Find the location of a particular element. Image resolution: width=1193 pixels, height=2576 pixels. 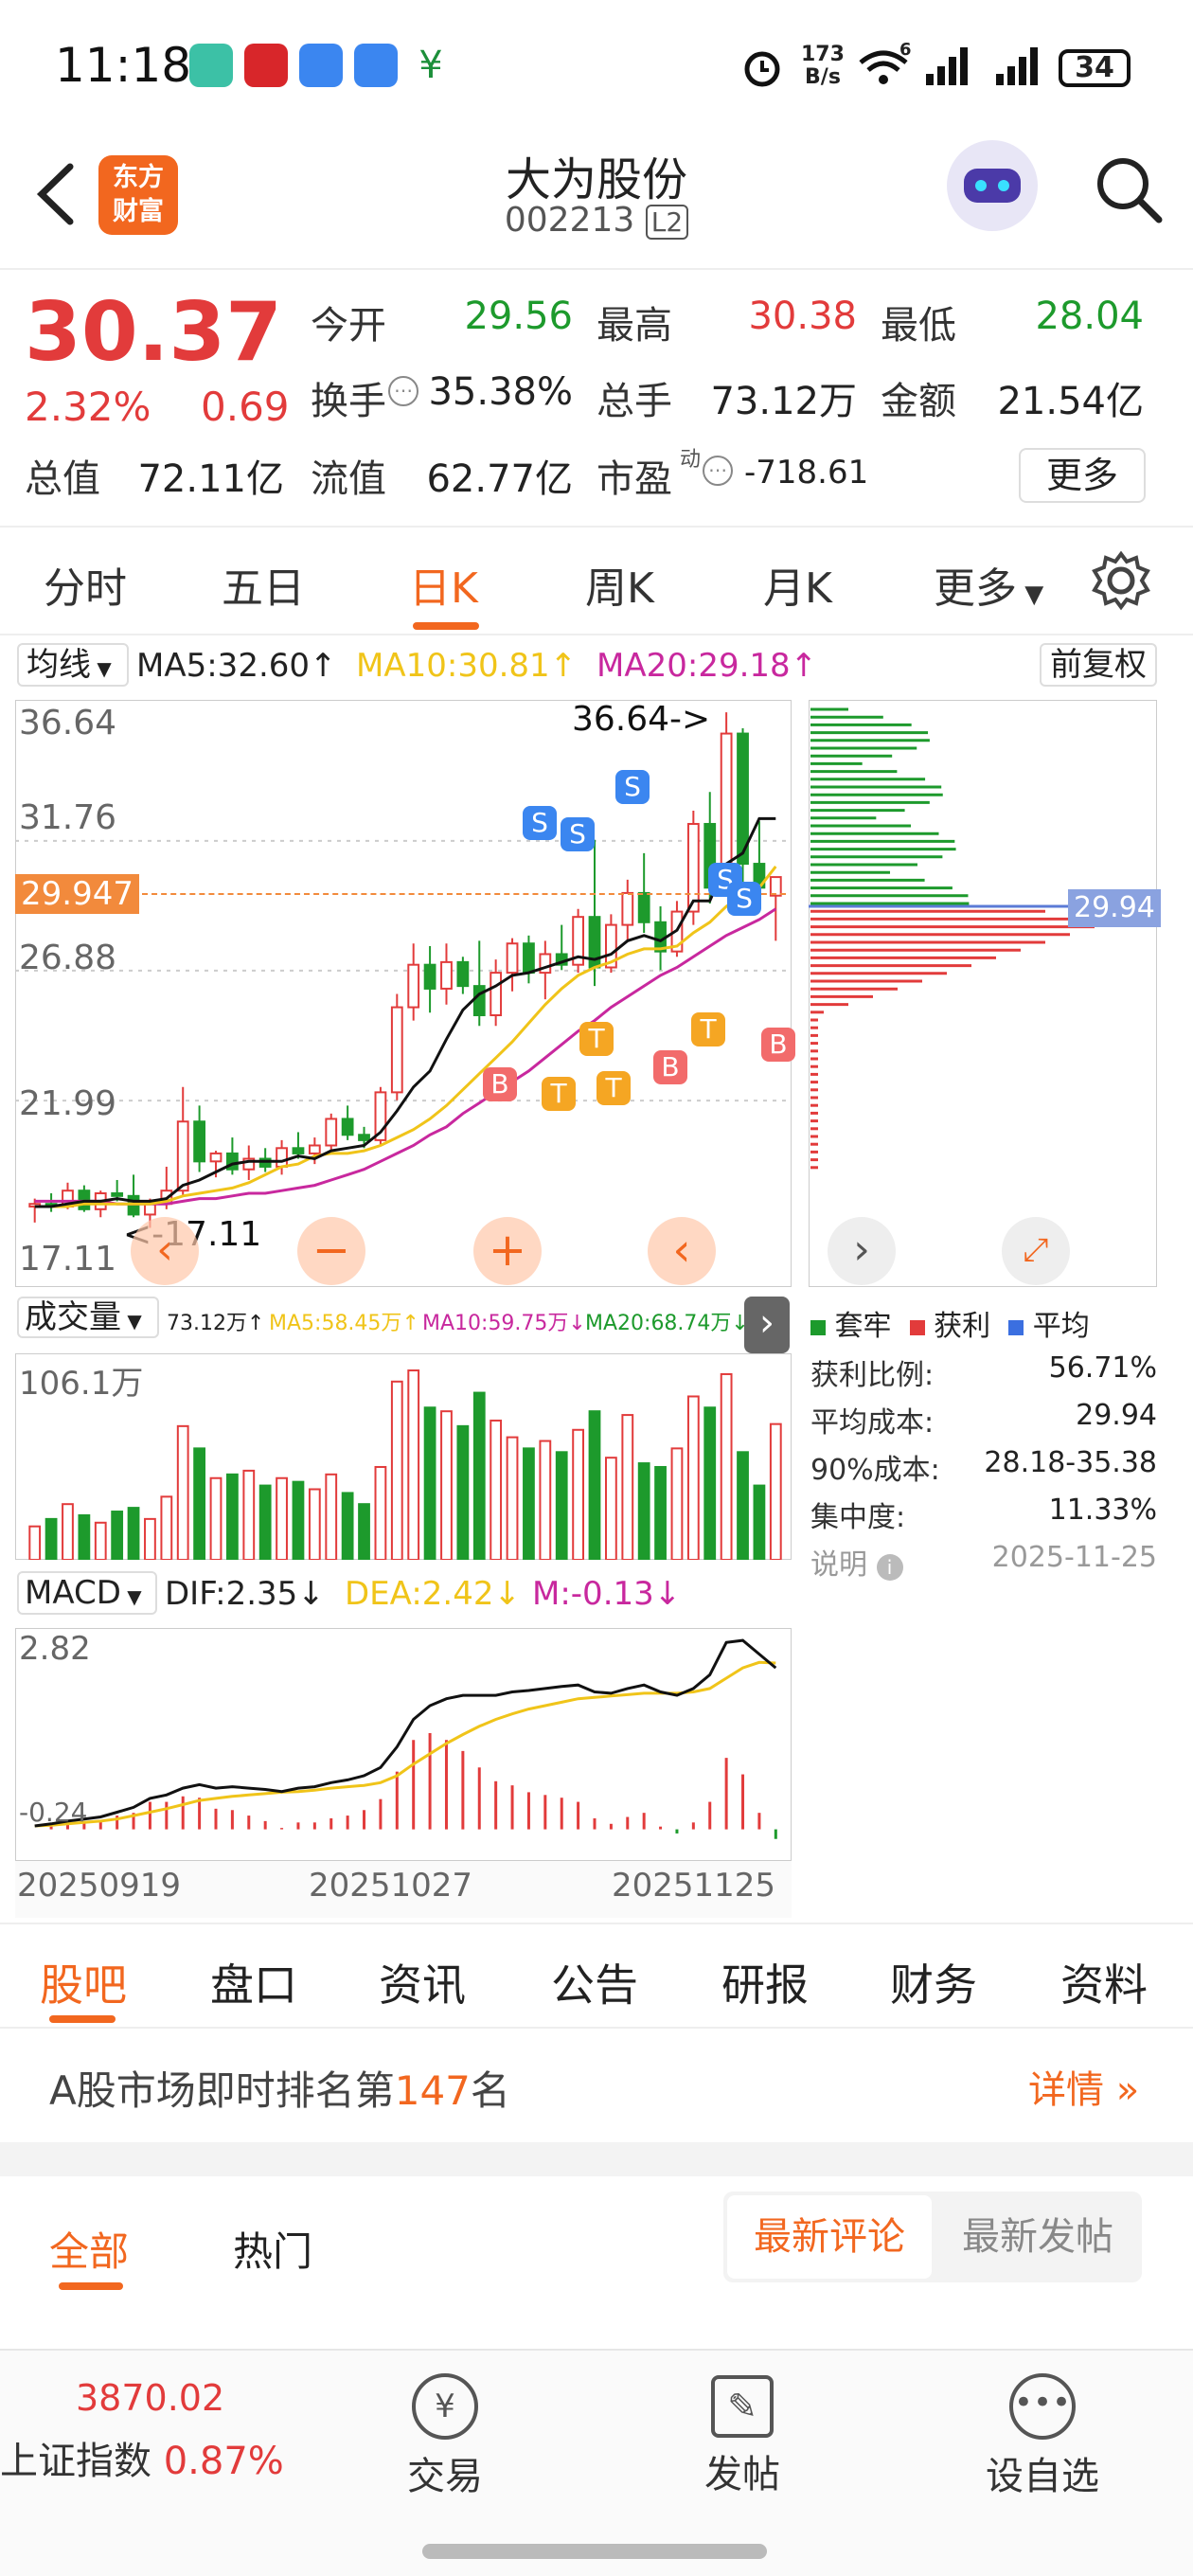

more-button: 更多 is located at coordinates (1082, 475).